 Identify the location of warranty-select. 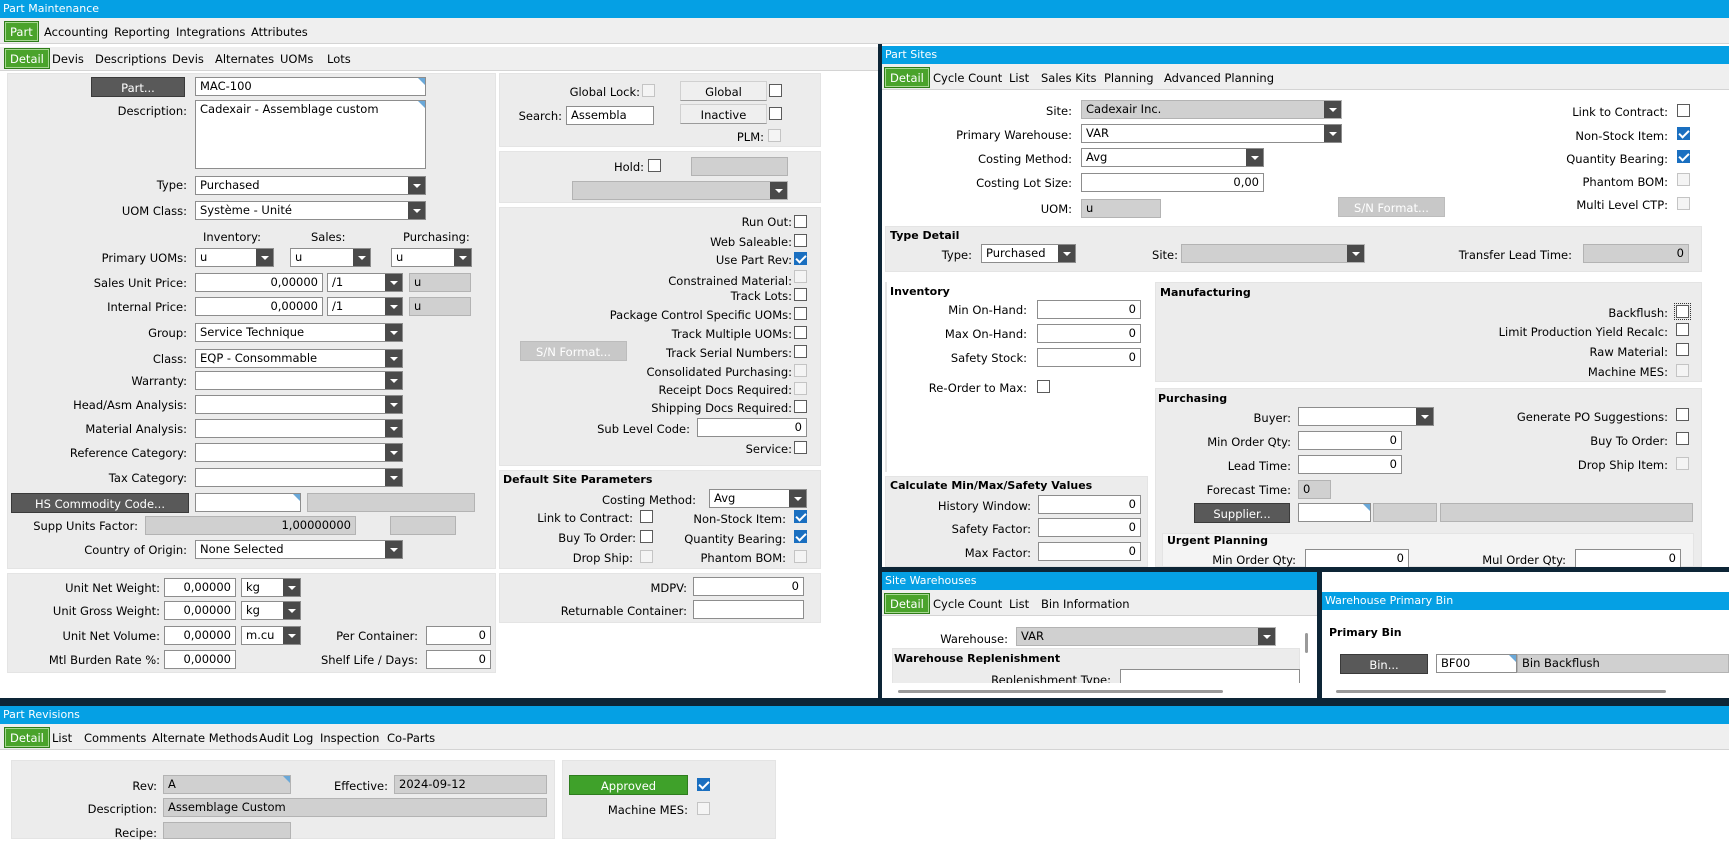
(299, 380).